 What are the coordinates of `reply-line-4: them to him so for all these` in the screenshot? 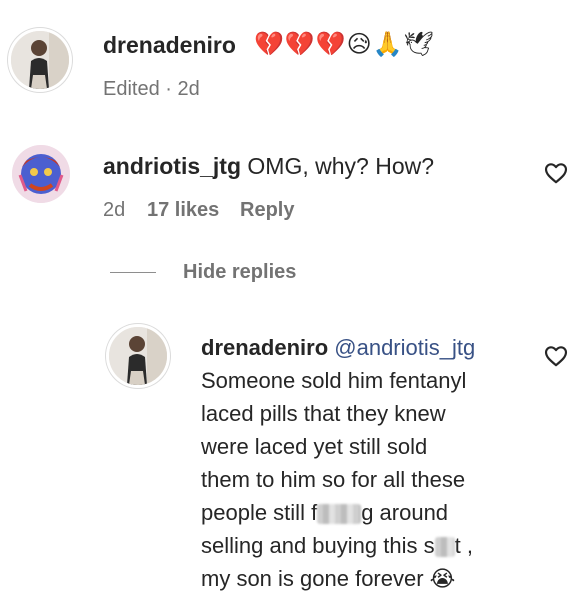 It's located at (333, 479).